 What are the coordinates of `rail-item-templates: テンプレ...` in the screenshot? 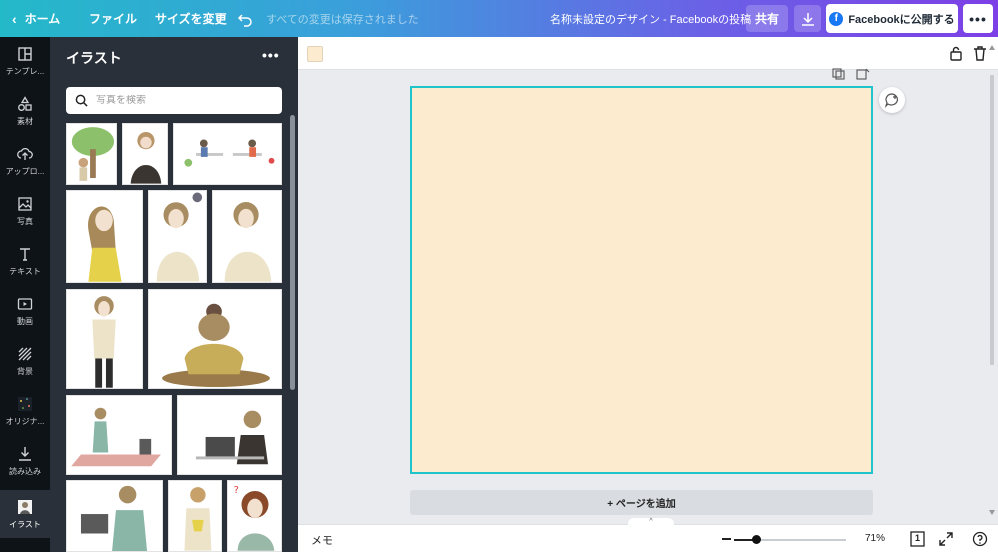 It's located at (25, 61).